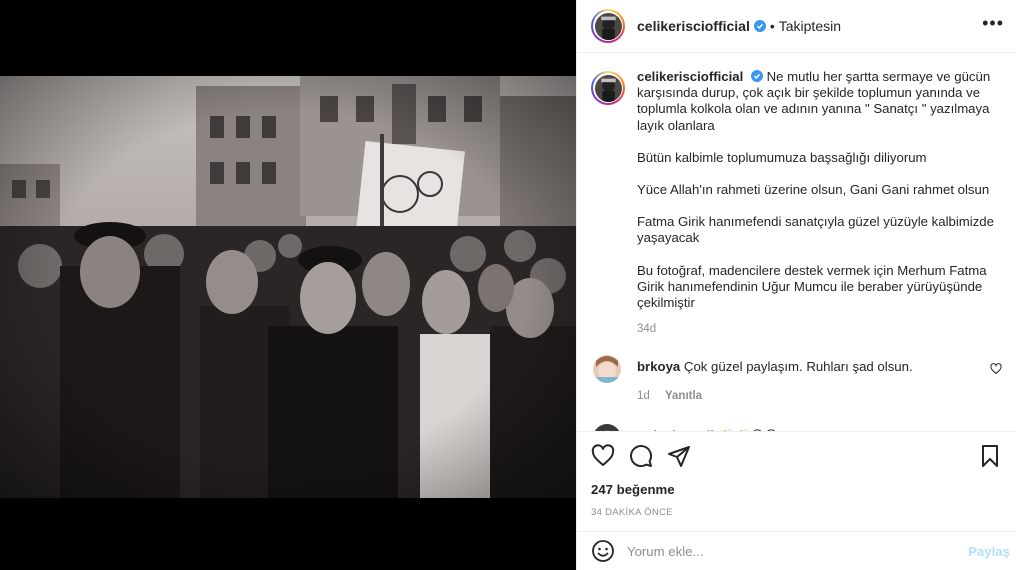  I want to click on verified-badge-icon, so click(759, 26).